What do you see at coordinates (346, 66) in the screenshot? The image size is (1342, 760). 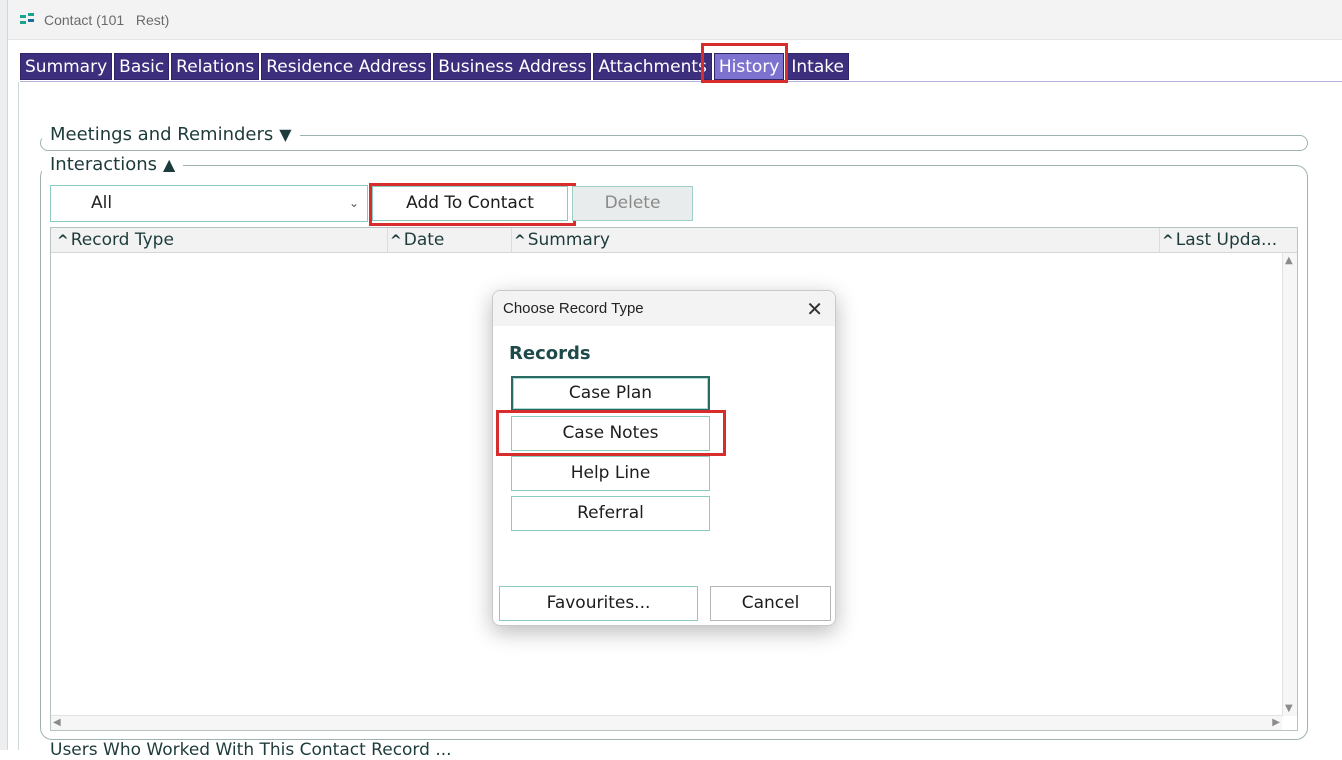 I see `tab-residence-address: Residence Address` at bounding box center [346, 66].